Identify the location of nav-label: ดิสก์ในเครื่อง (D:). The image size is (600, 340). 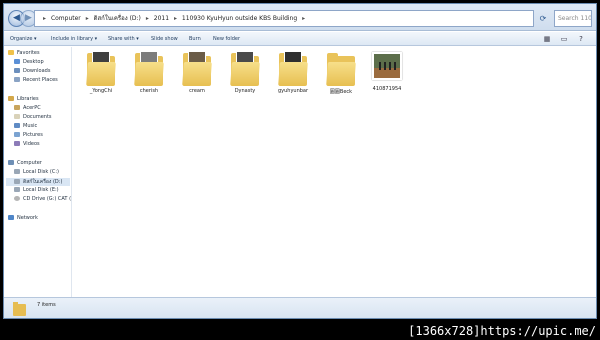
(43, 182).